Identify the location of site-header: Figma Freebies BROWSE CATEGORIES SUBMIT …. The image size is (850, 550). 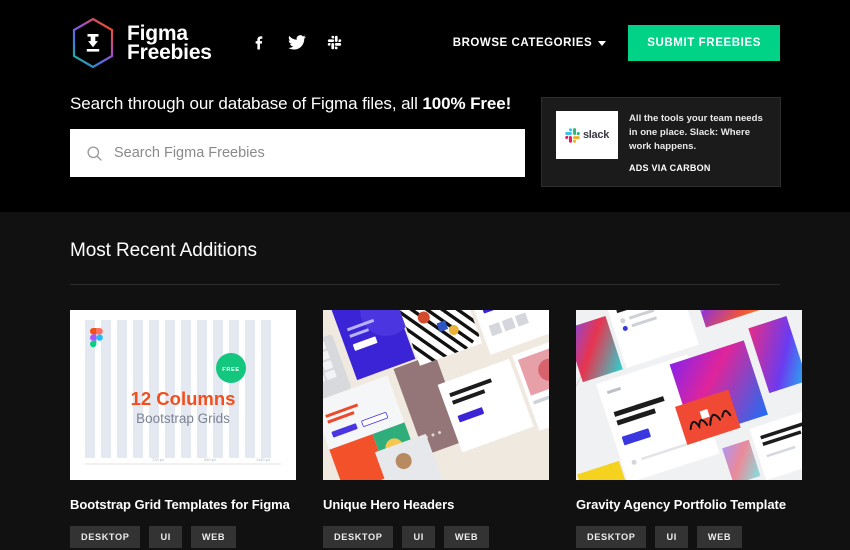
(425, 36).